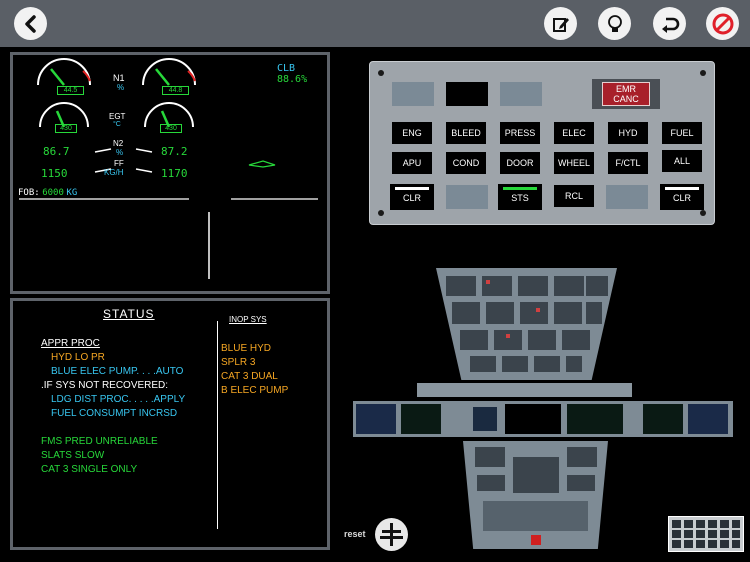  I want to click on n1-label: N1, so click(119, 78).